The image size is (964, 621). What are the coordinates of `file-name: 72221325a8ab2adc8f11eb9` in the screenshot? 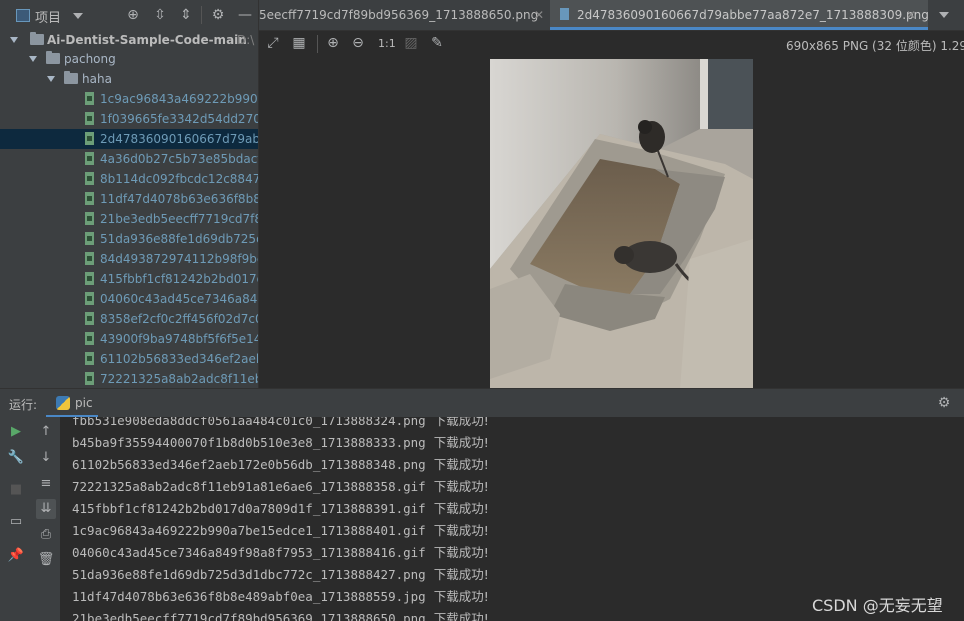 It's located at (179, 379).